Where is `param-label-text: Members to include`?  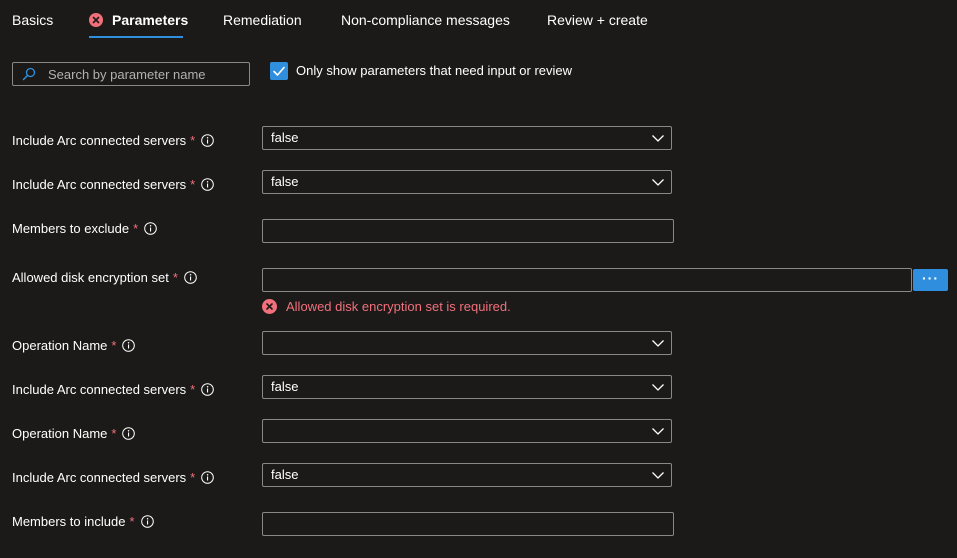 param-label-text: Members to include is located at coordinates (69, 521).